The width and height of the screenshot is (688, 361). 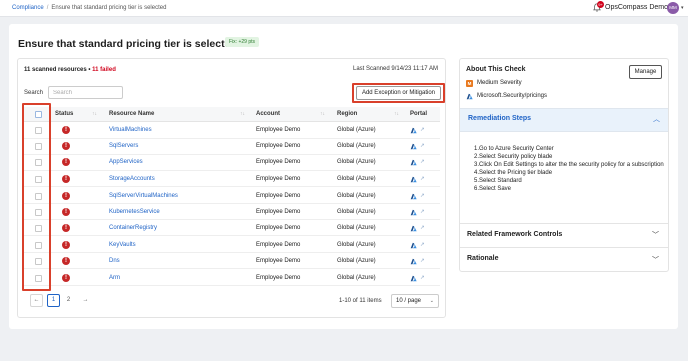 I want to click on failed-count: 11 failed, so click(x=104, y=70).